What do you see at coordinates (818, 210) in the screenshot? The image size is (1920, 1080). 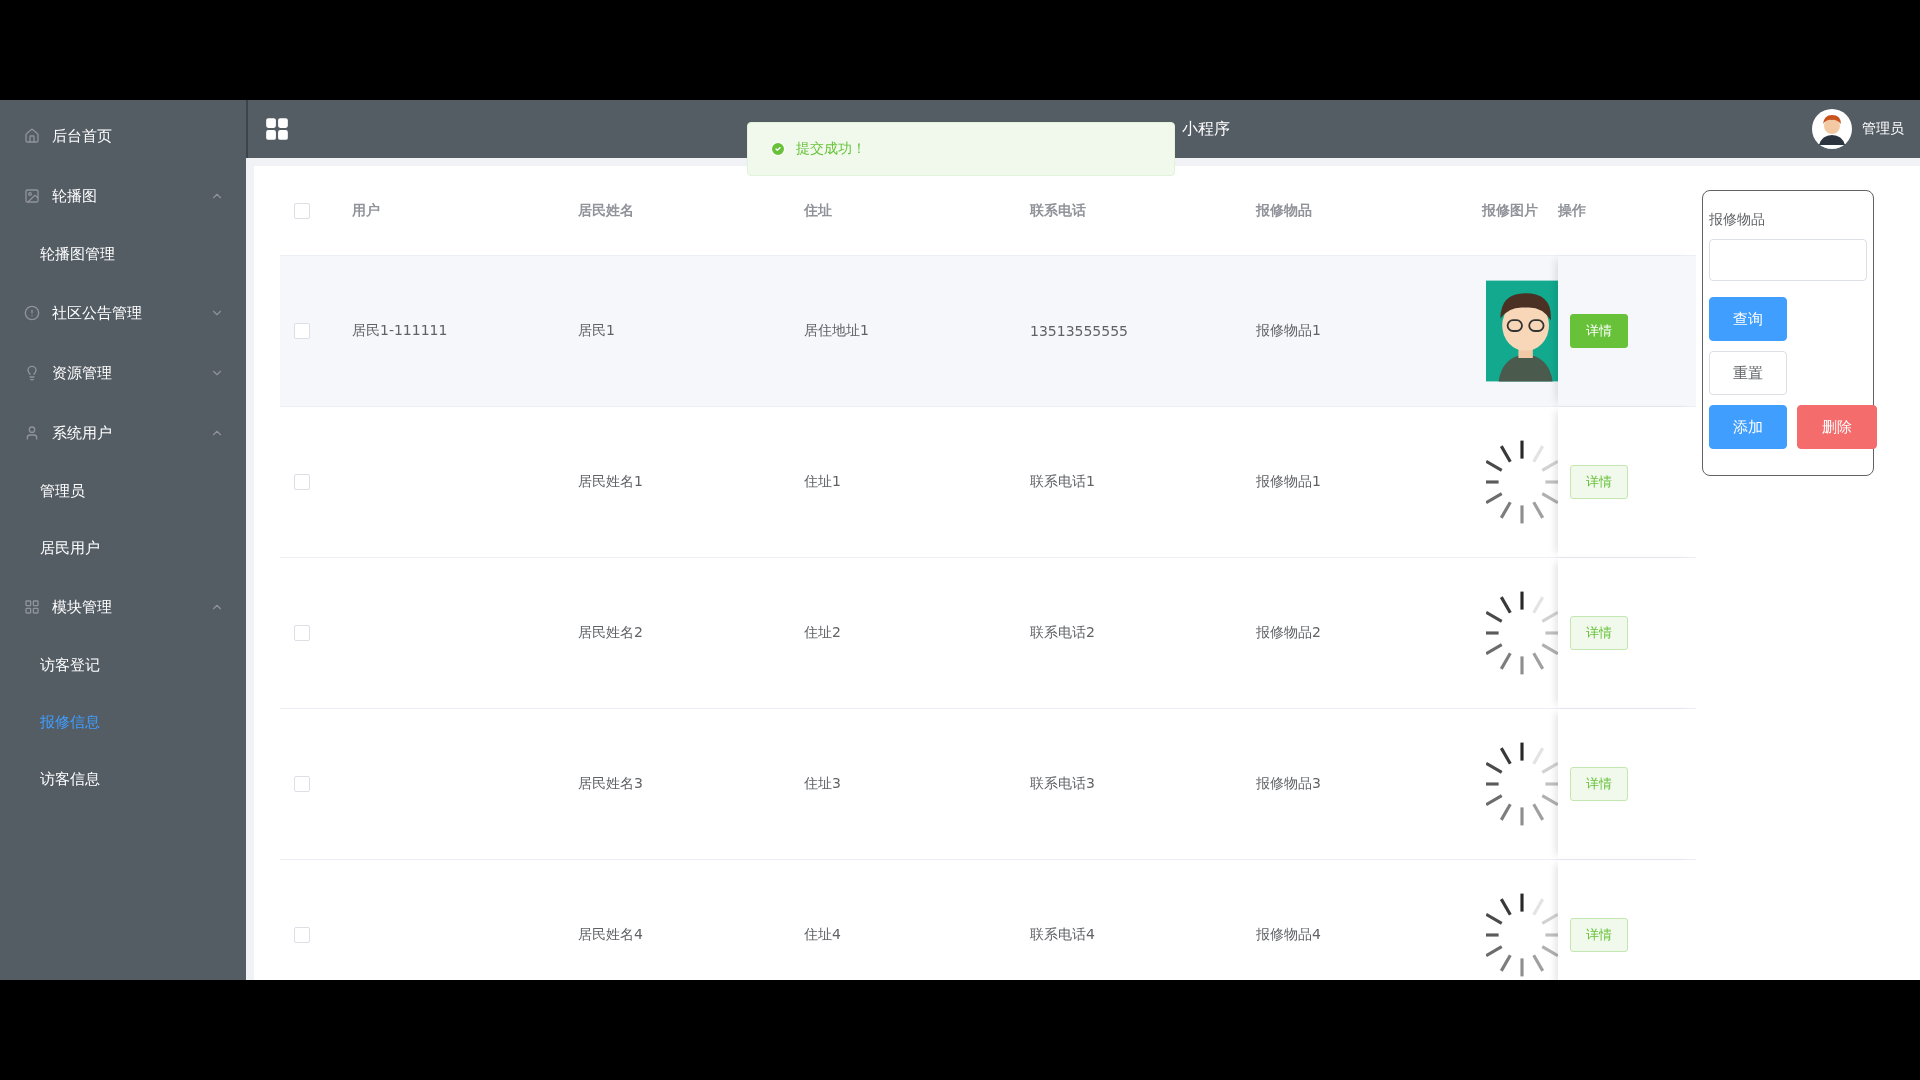 I see `column-header: 住址` at bounding box center [818, 210].